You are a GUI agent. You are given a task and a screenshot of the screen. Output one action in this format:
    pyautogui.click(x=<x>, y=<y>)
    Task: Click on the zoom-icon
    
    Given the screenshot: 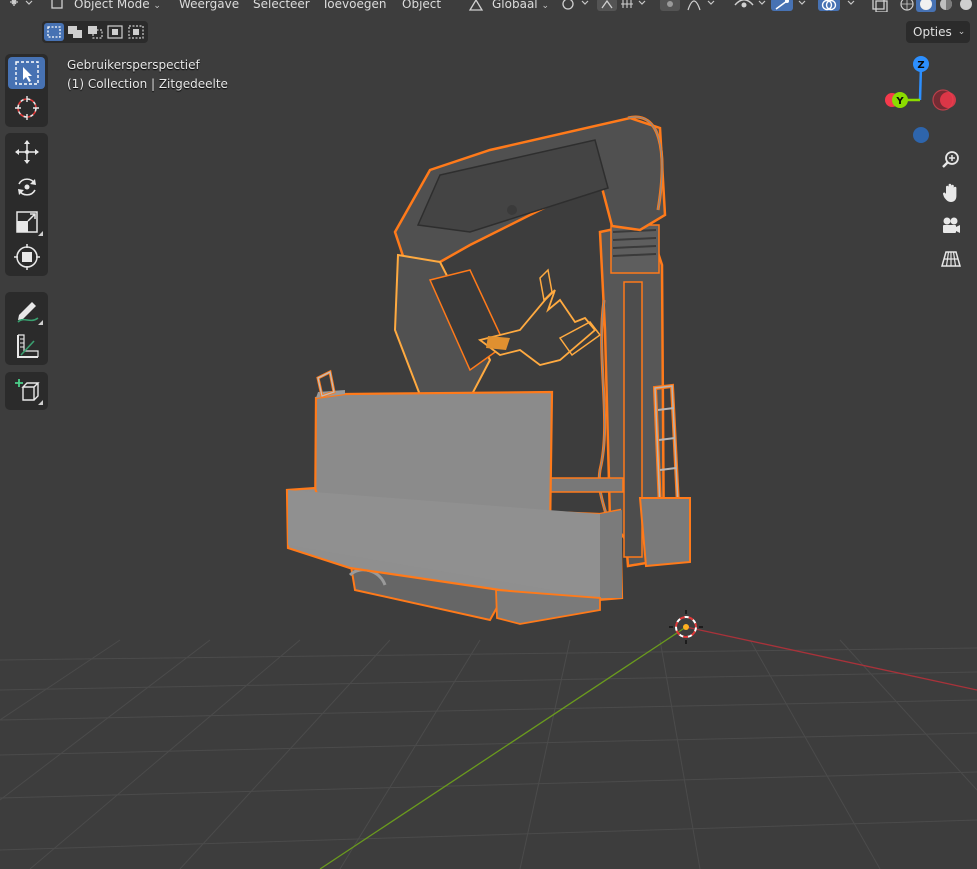 What is the action you would take?
    pyautogui.click(x=950, y=159)
    